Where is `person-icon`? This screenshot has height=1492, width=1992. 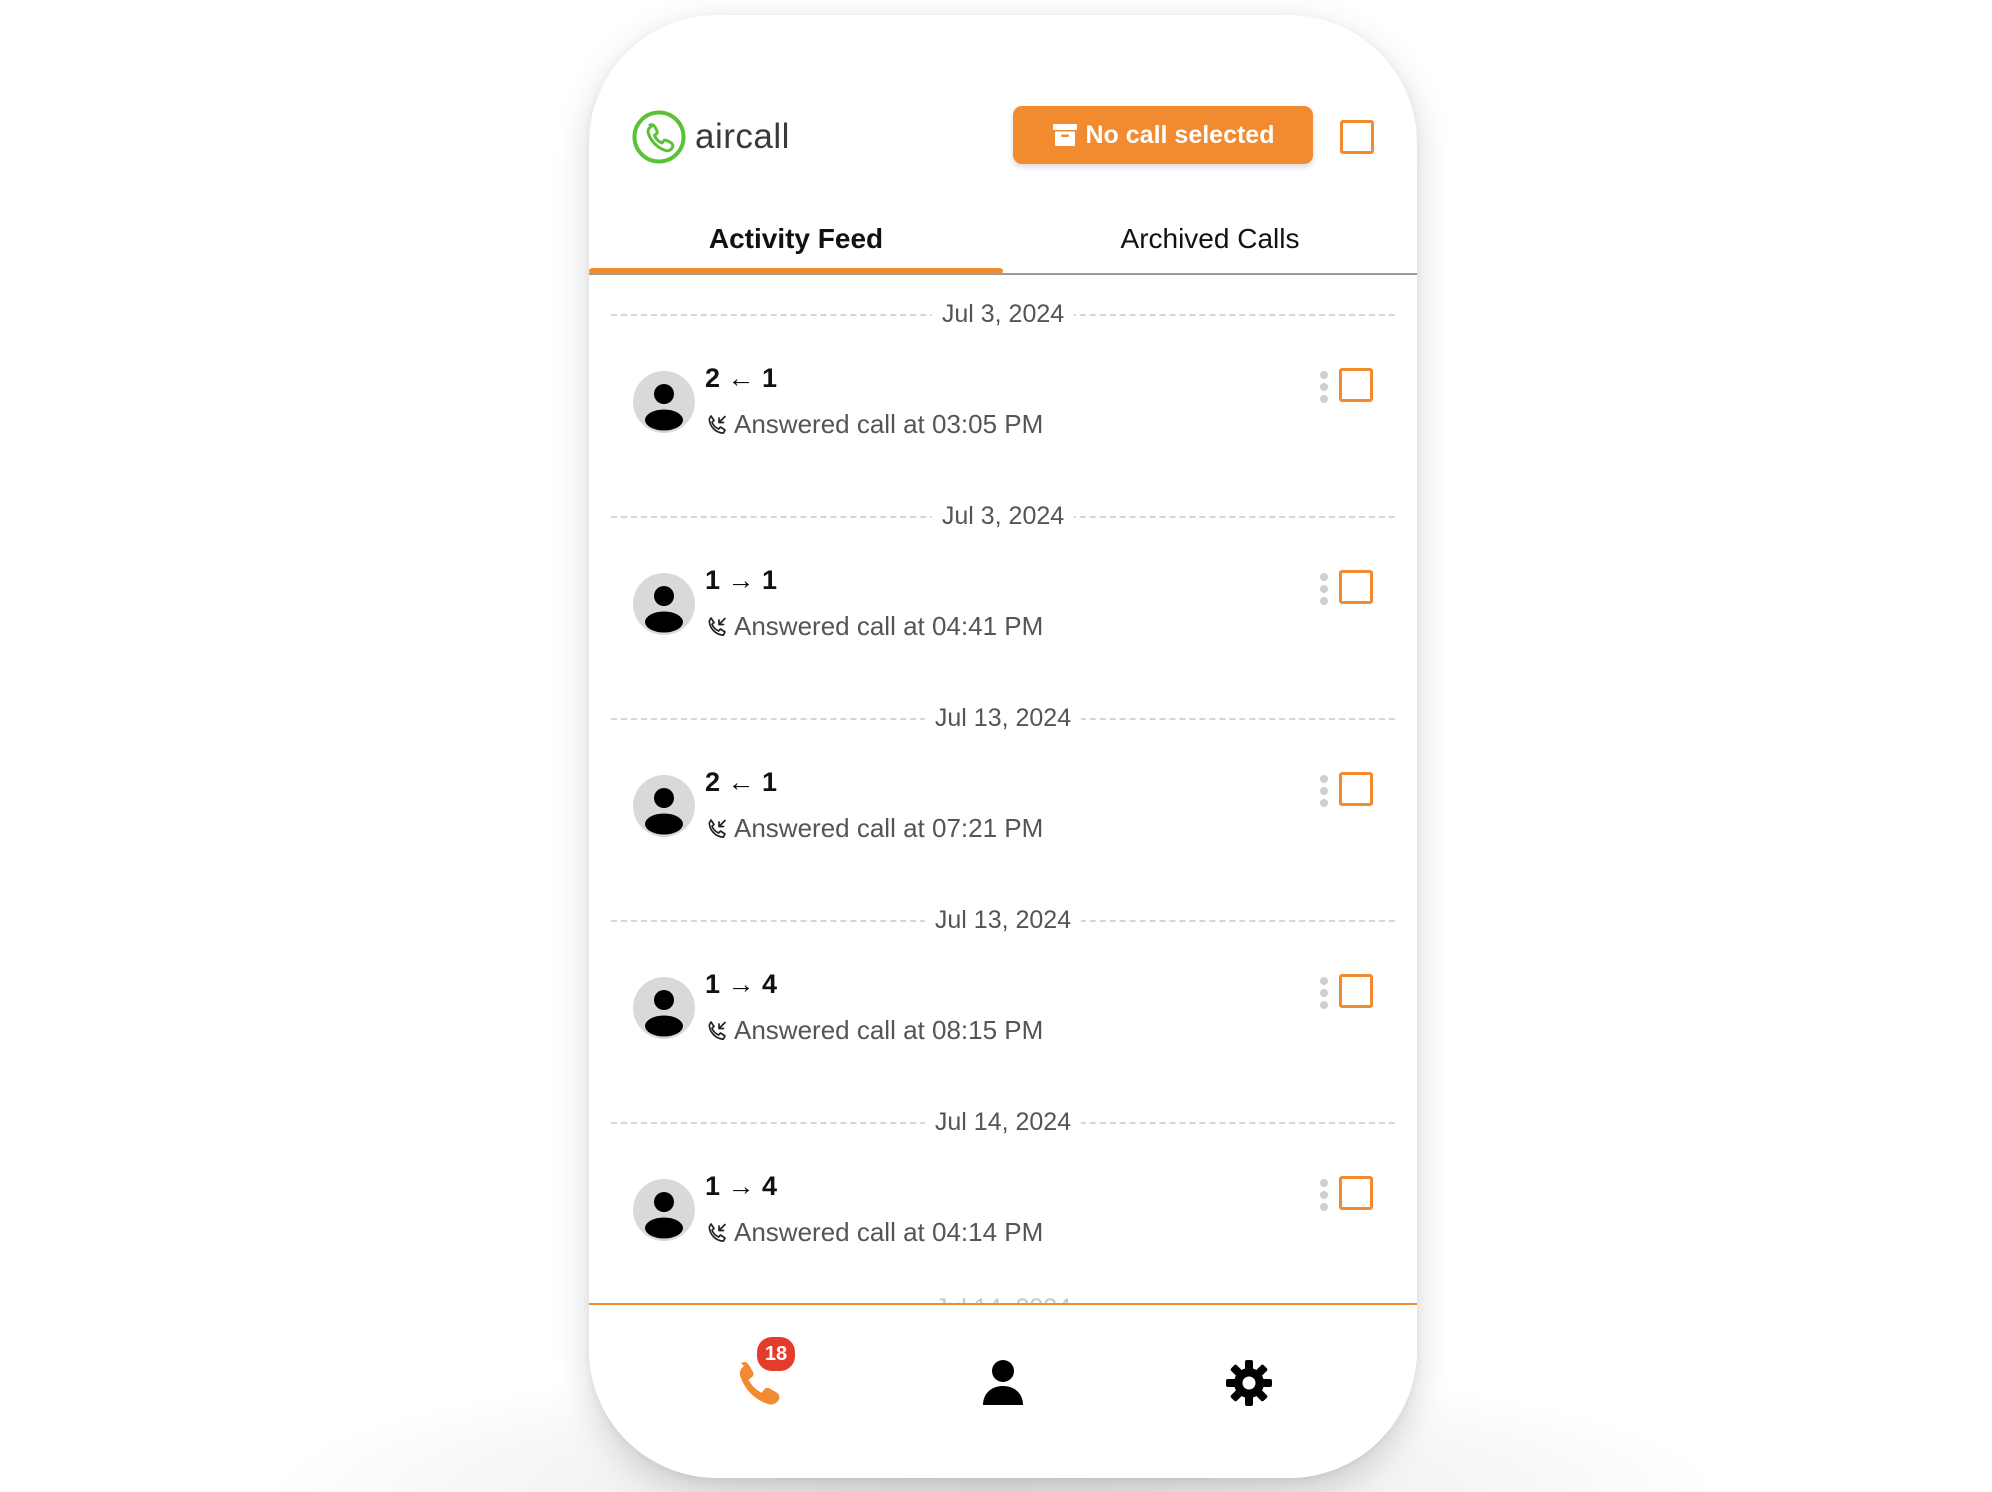
person-icon is located at coordinates (1003, 1382).